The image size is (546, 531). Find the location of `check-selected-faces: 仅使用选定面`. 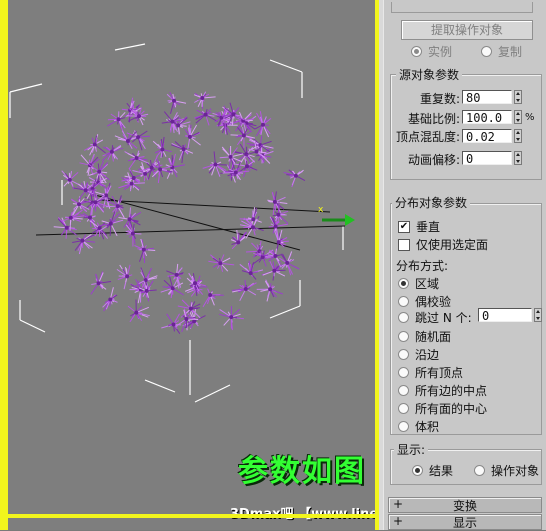

check-selected-faces: 仅使用选定面 is located at coordinates (443, 244).